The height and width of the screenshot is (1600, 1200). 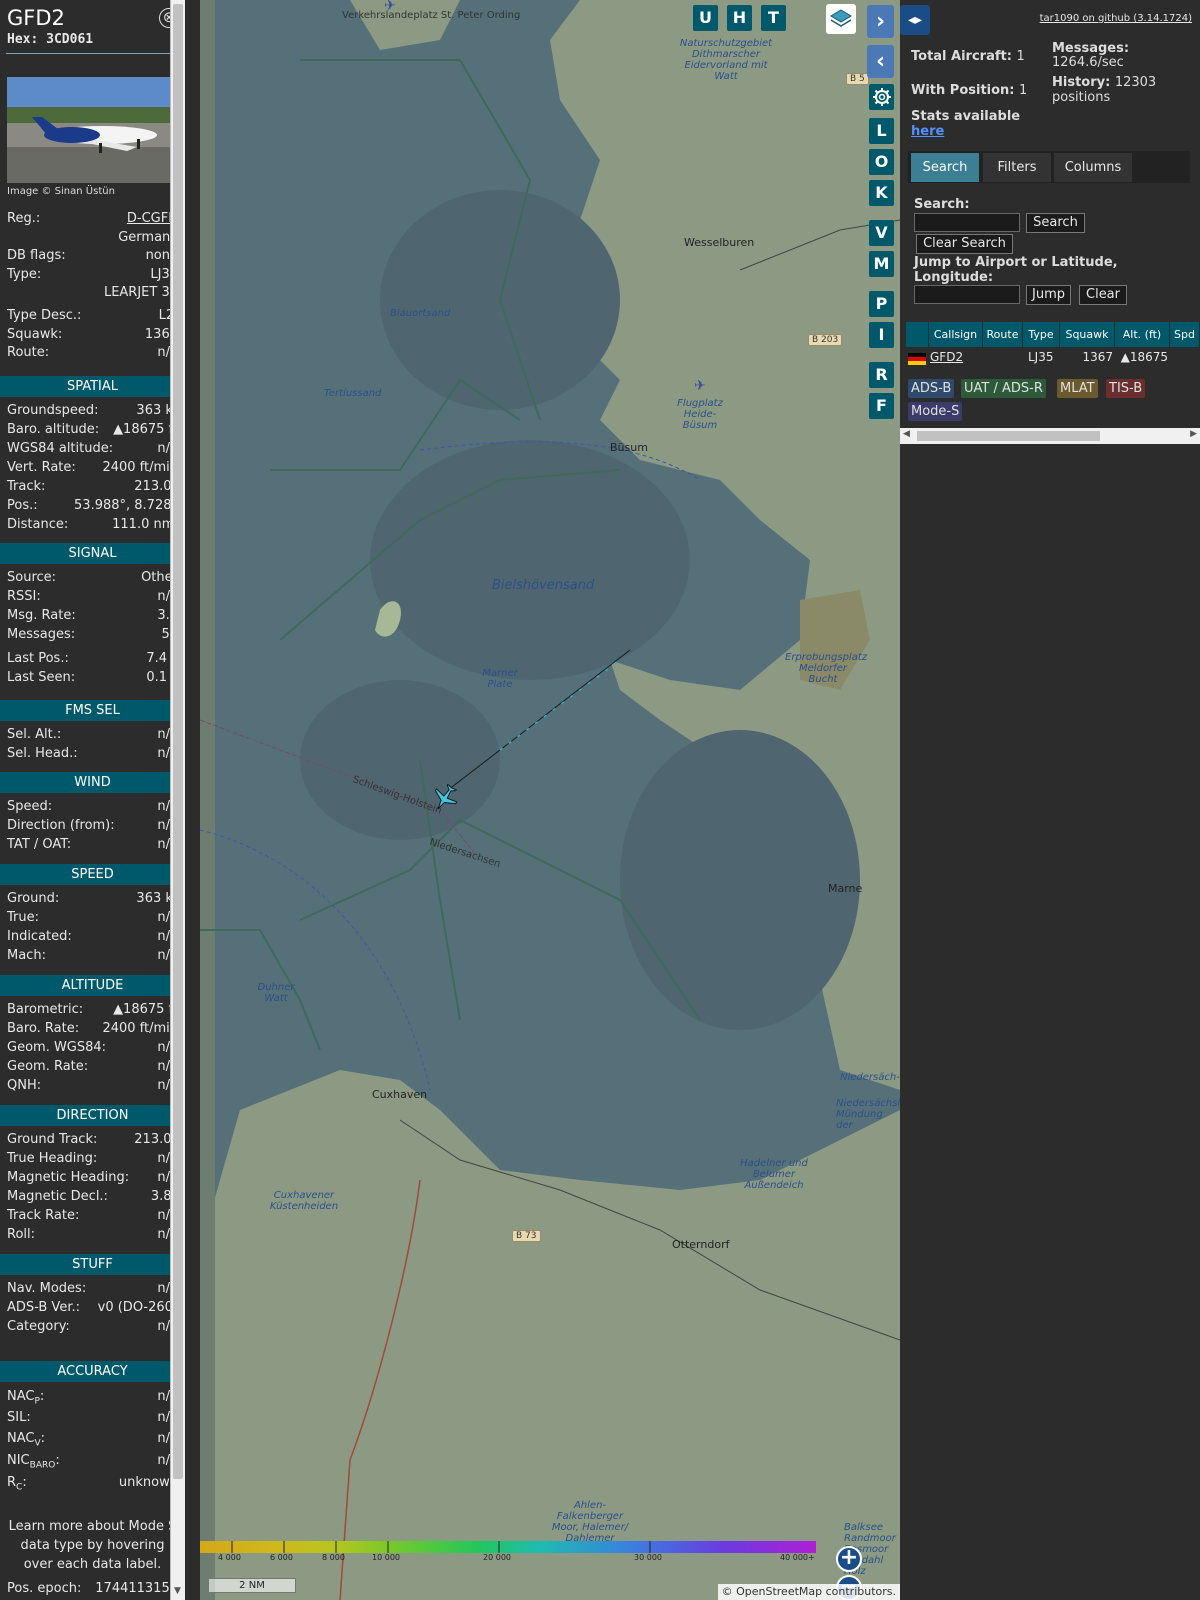 What do you see at coordinates (48, 1066) in the screenshot?
I see `info-label: Geom. Rate:` at bounding box center [48, 1066].